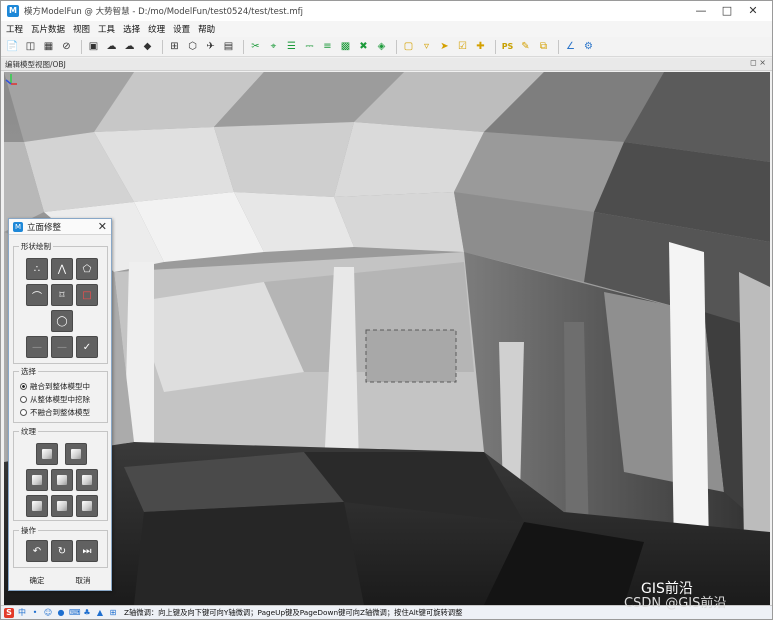  What do you see at coordinates (37, 347) in the screenshot?
I see `undo-line-icon: —` at bounding box center [37, 347].